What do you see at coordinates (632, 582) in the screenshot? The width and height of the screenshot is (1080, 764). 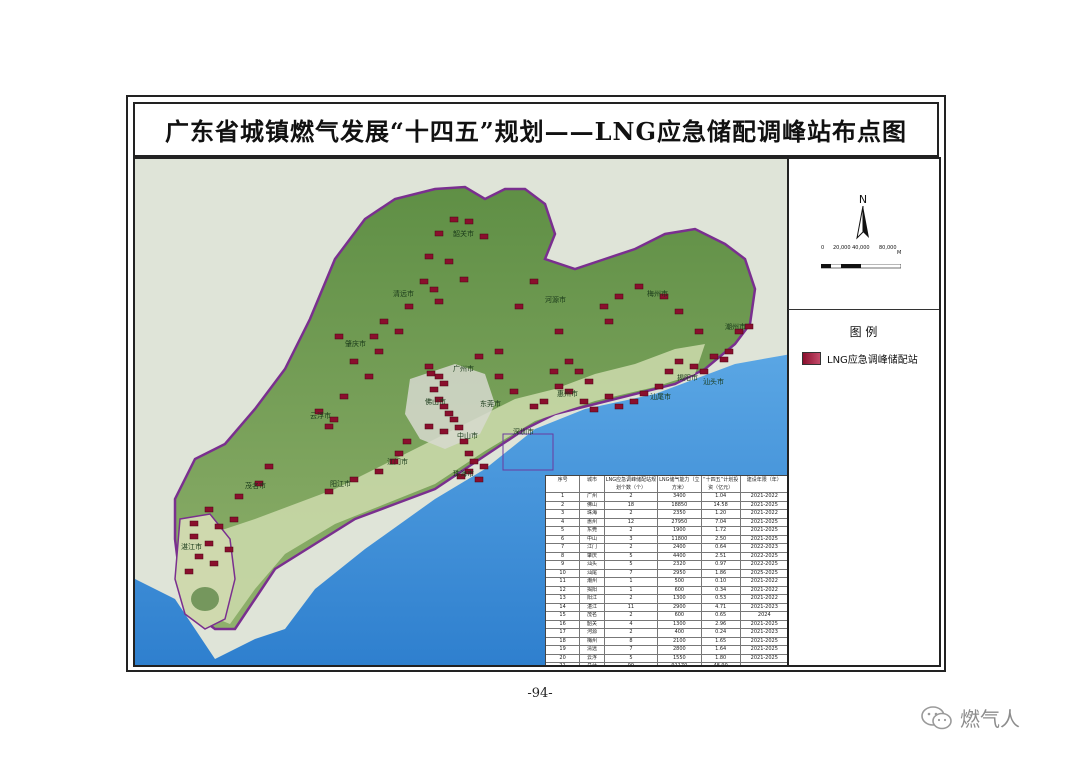 I see `table-cell: 1` at bounding box center [632, 582].